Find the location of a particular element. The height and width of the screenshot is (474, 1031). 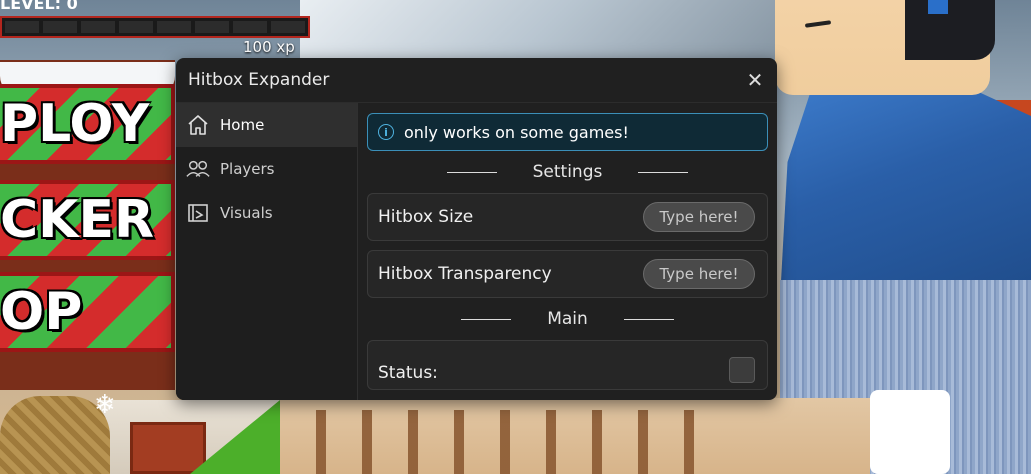

hitbox-size-input is located at coordinates (699, 217).